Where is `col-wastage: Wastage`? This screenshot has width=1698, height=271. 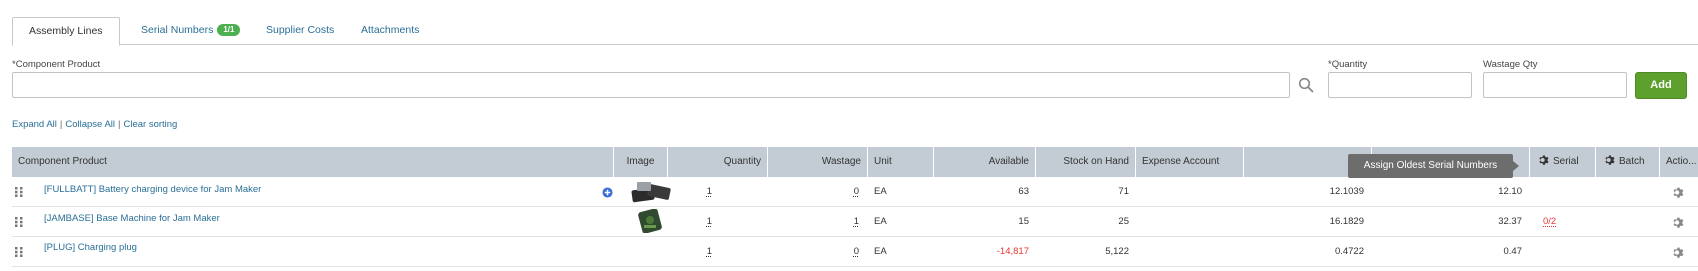
col-wastage: Wastage is located at coordinates (818, 162).